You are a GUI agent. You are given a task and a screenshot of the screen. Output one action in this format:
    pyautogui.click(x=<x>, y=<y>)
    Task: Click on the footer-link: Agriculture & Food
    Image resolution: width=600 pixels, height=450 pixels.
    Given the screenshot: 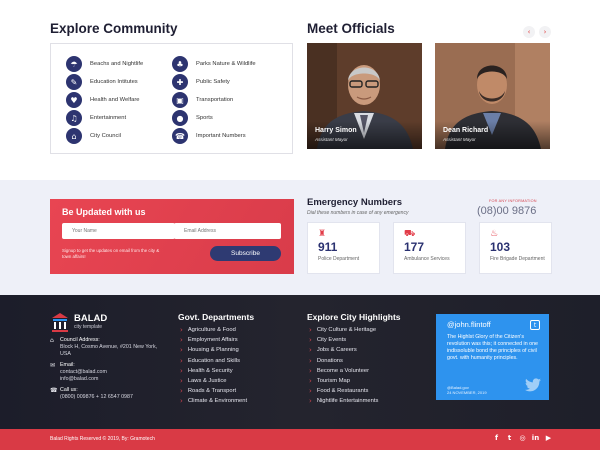 What is the action you would take?
    pyautogui.click(x=213, y=330)
    